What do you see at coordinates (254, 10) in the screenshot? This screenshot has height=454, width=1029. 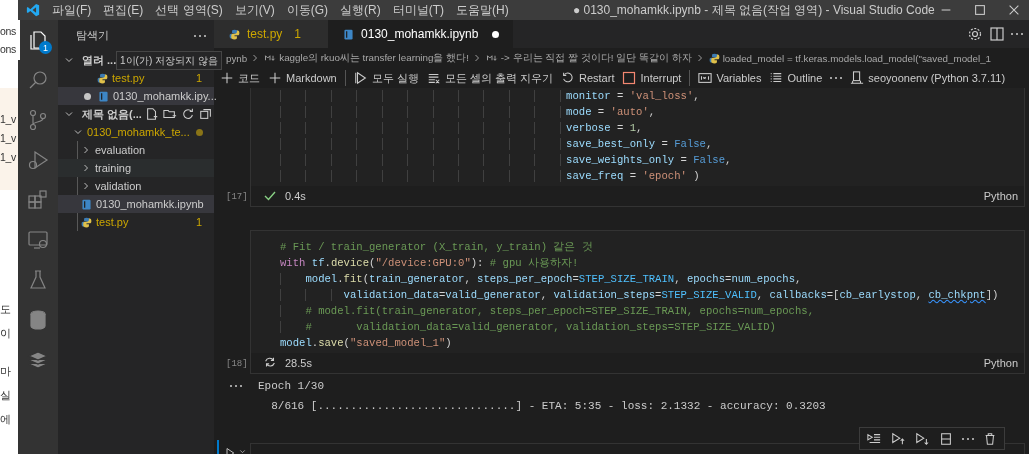 I see `menu-item: 보기(V)` at bounding box center [254, 10].